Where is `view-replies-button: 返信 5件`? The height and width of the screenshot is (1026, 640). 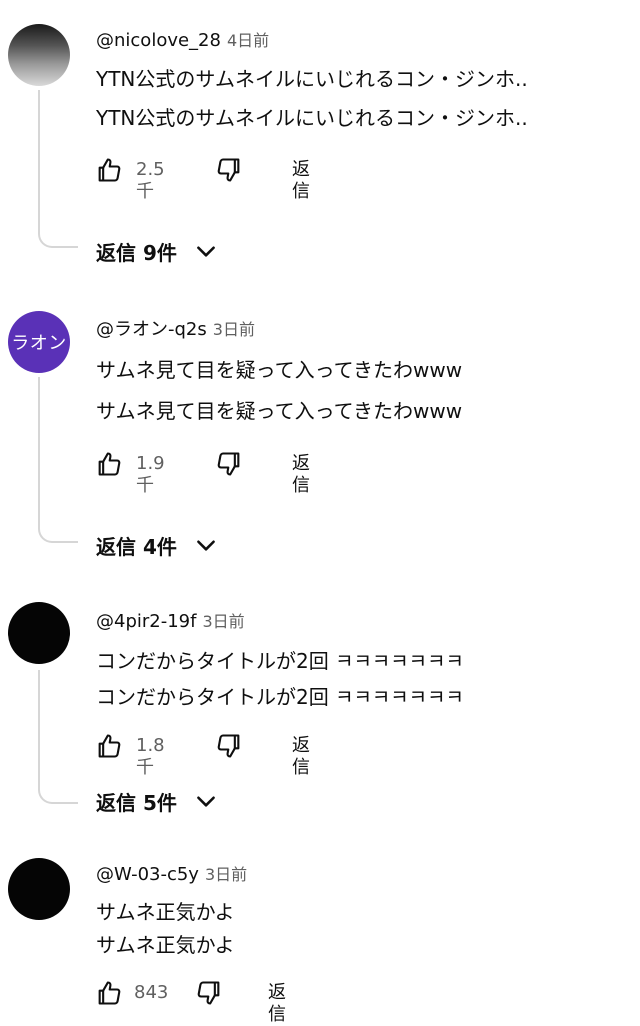
view-replies-button: 返信 5件 is located at coordinates (157, 801).